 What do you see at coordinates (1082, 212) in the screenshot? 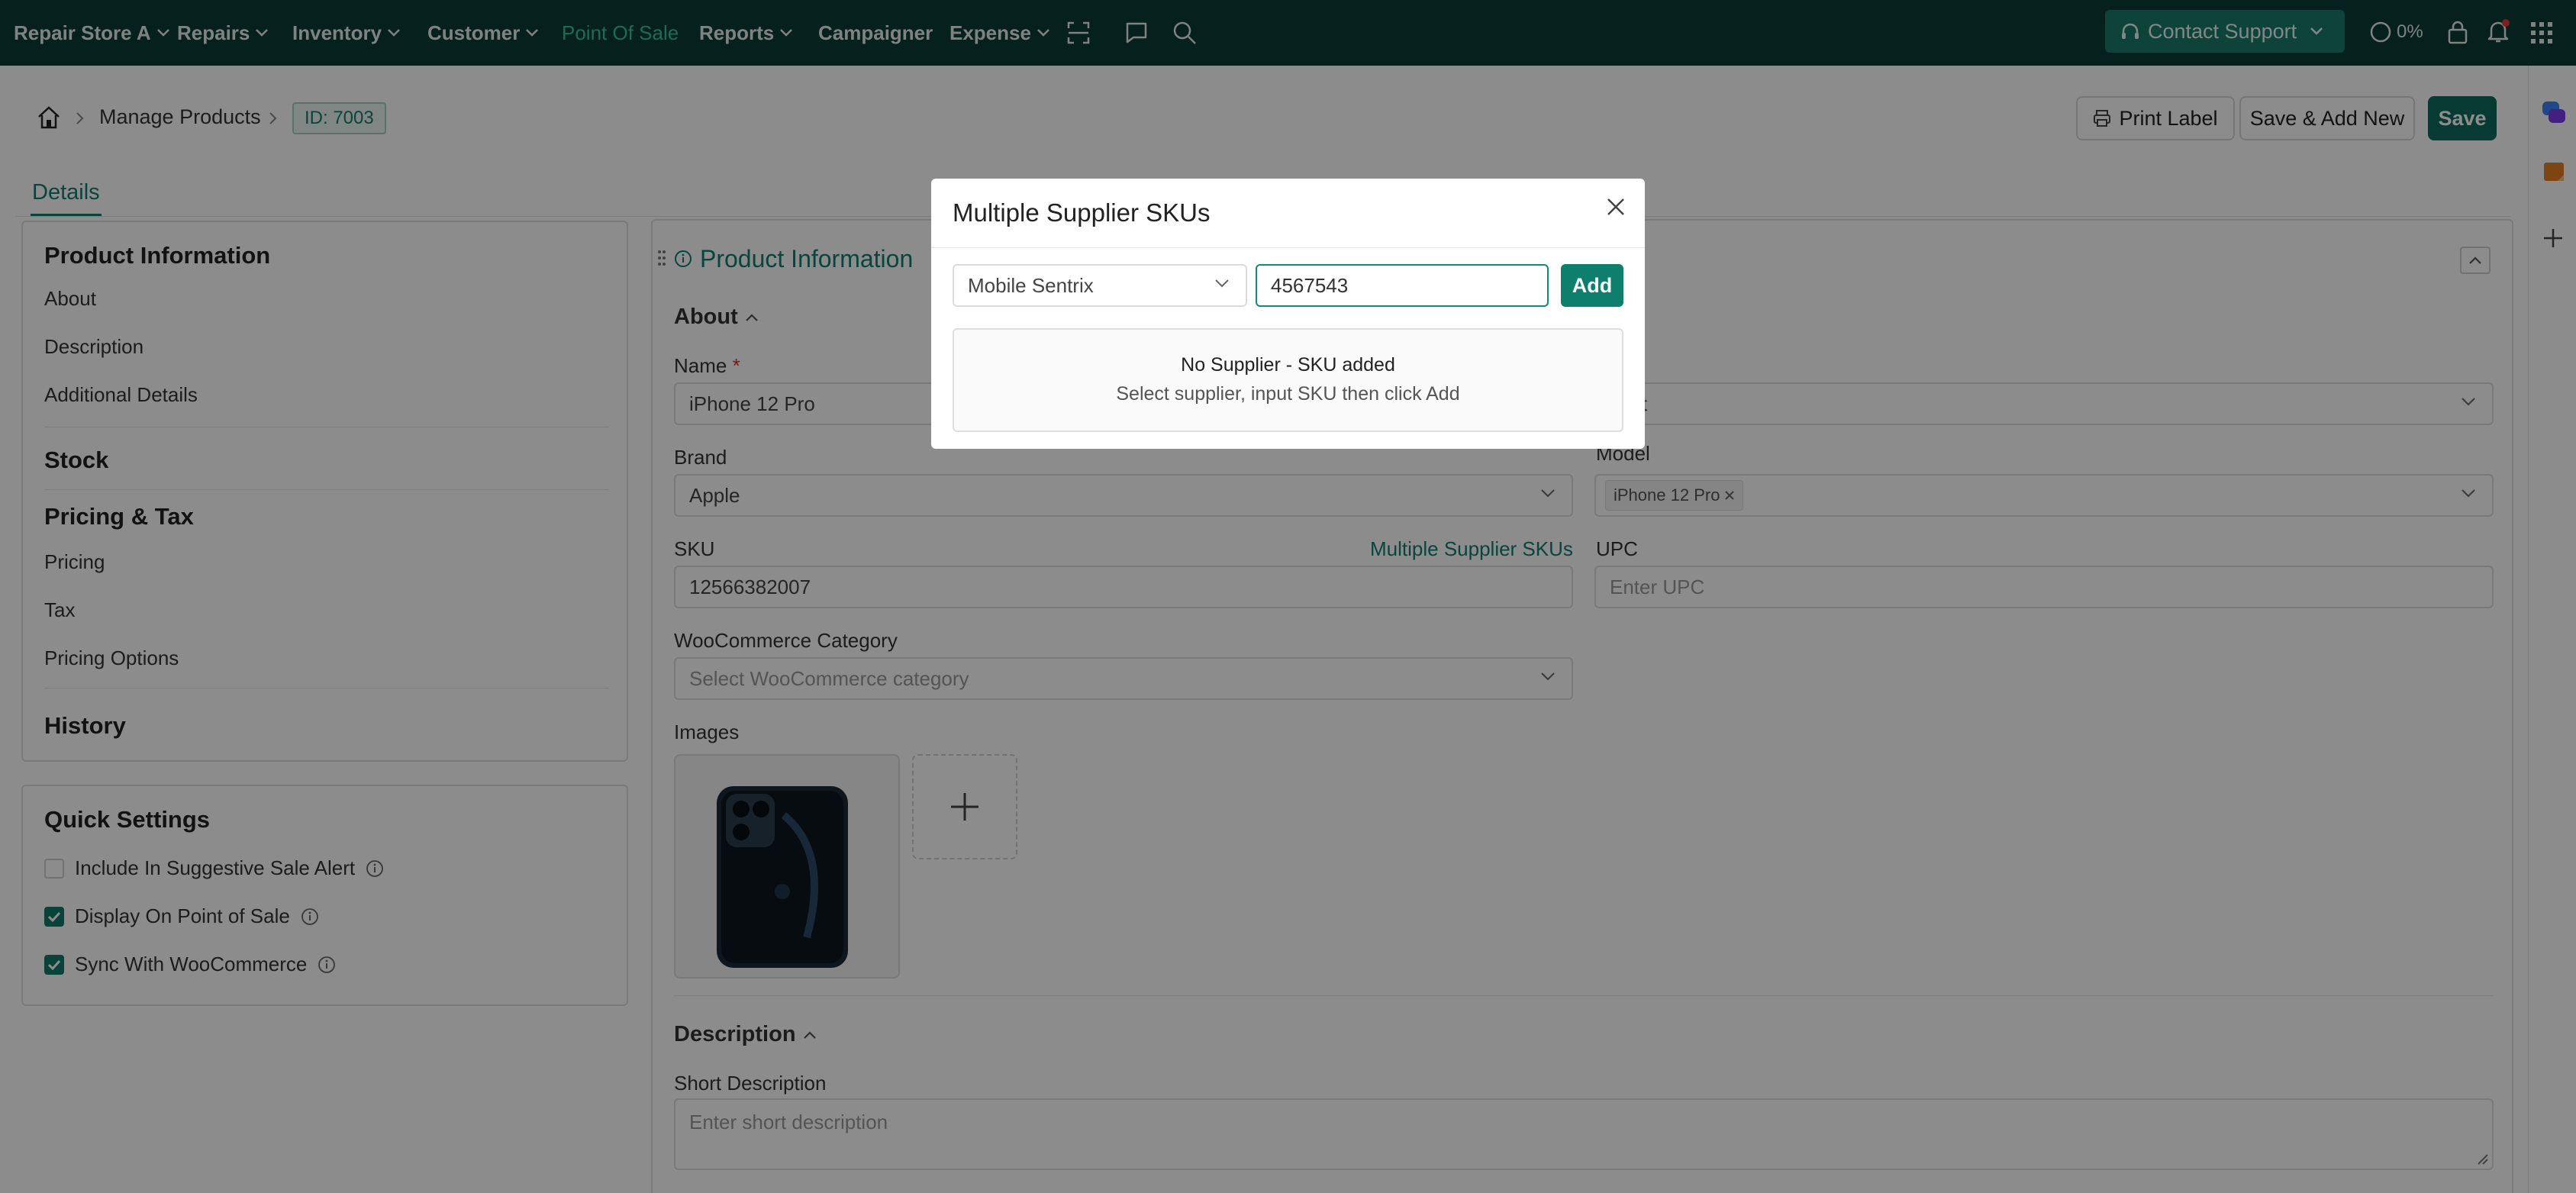
I see `modal-title: Multiple Supplier SKUs` at bounding box center [1082, 212].